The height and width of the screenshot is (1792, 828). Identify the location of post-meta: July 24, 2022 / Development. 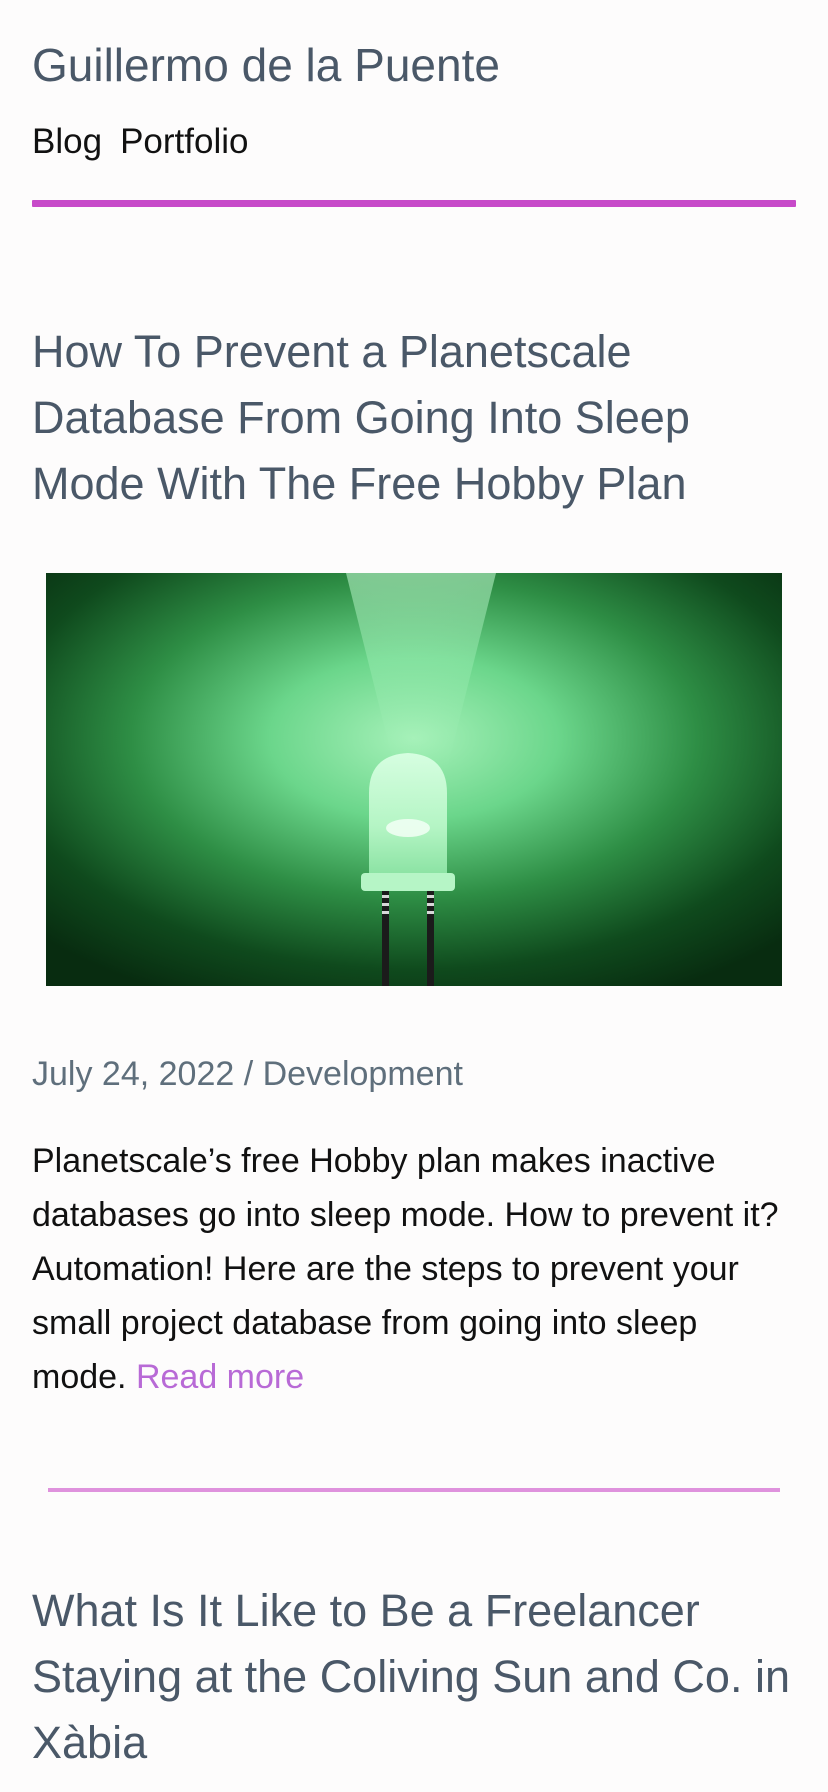
(247, 1074).